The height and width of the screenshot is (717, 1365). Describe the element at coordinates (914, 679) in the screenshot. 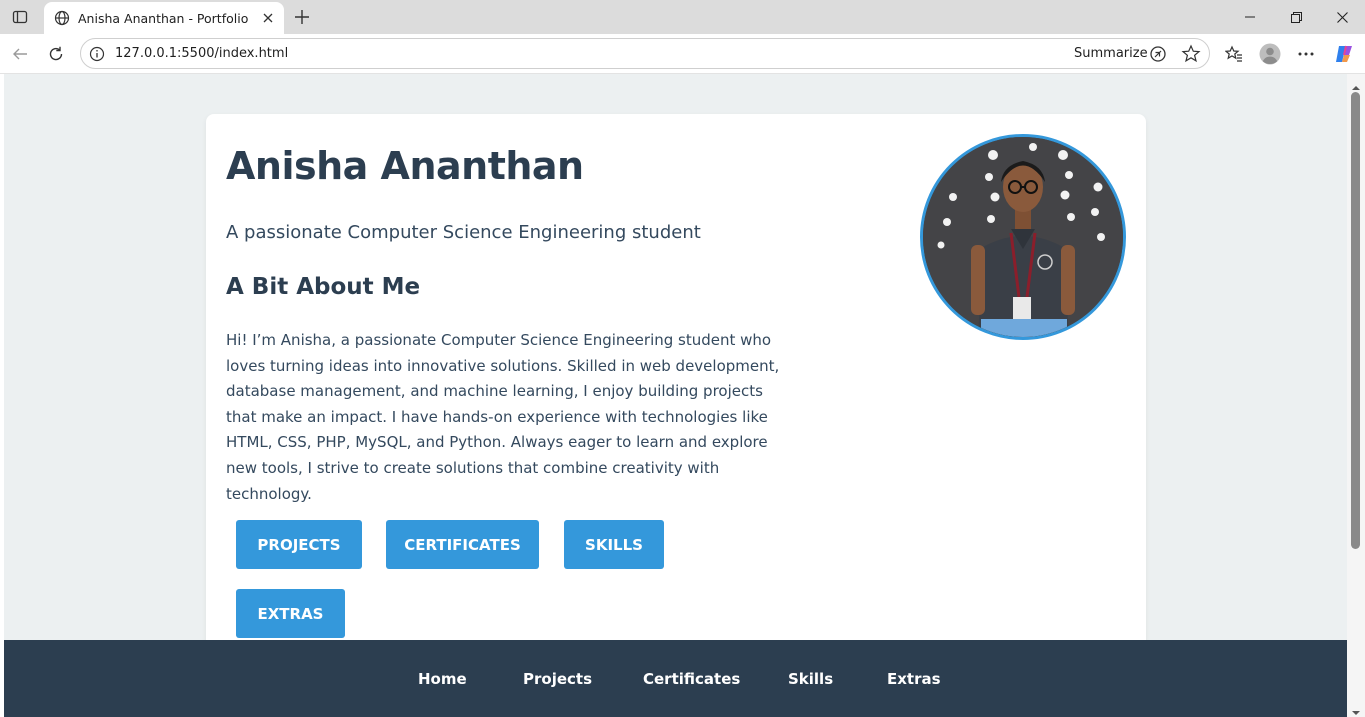

I see `nav-extras: Extras` at that location.